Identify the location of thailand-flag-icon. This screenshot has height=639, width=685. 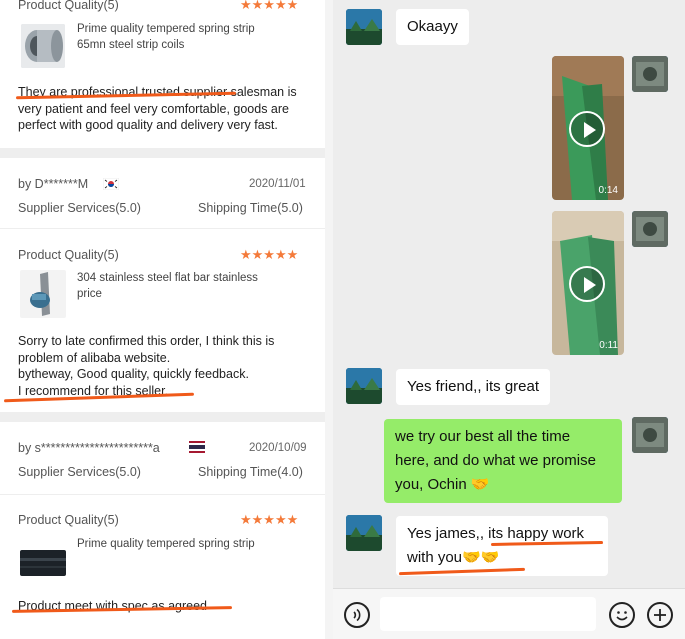
(197, 447).